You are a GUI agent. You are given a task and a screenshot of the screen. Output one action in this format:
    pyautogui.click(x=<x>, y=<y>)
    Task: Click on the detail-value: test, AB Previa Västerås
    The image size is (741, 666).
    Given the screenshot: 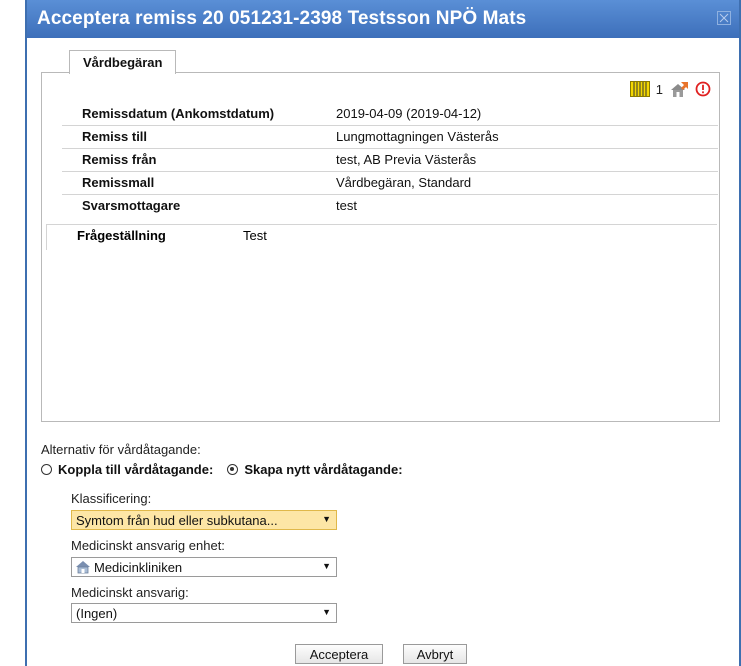 What is the action you would take?
    pyautogui.click(x=406, y=159)
    